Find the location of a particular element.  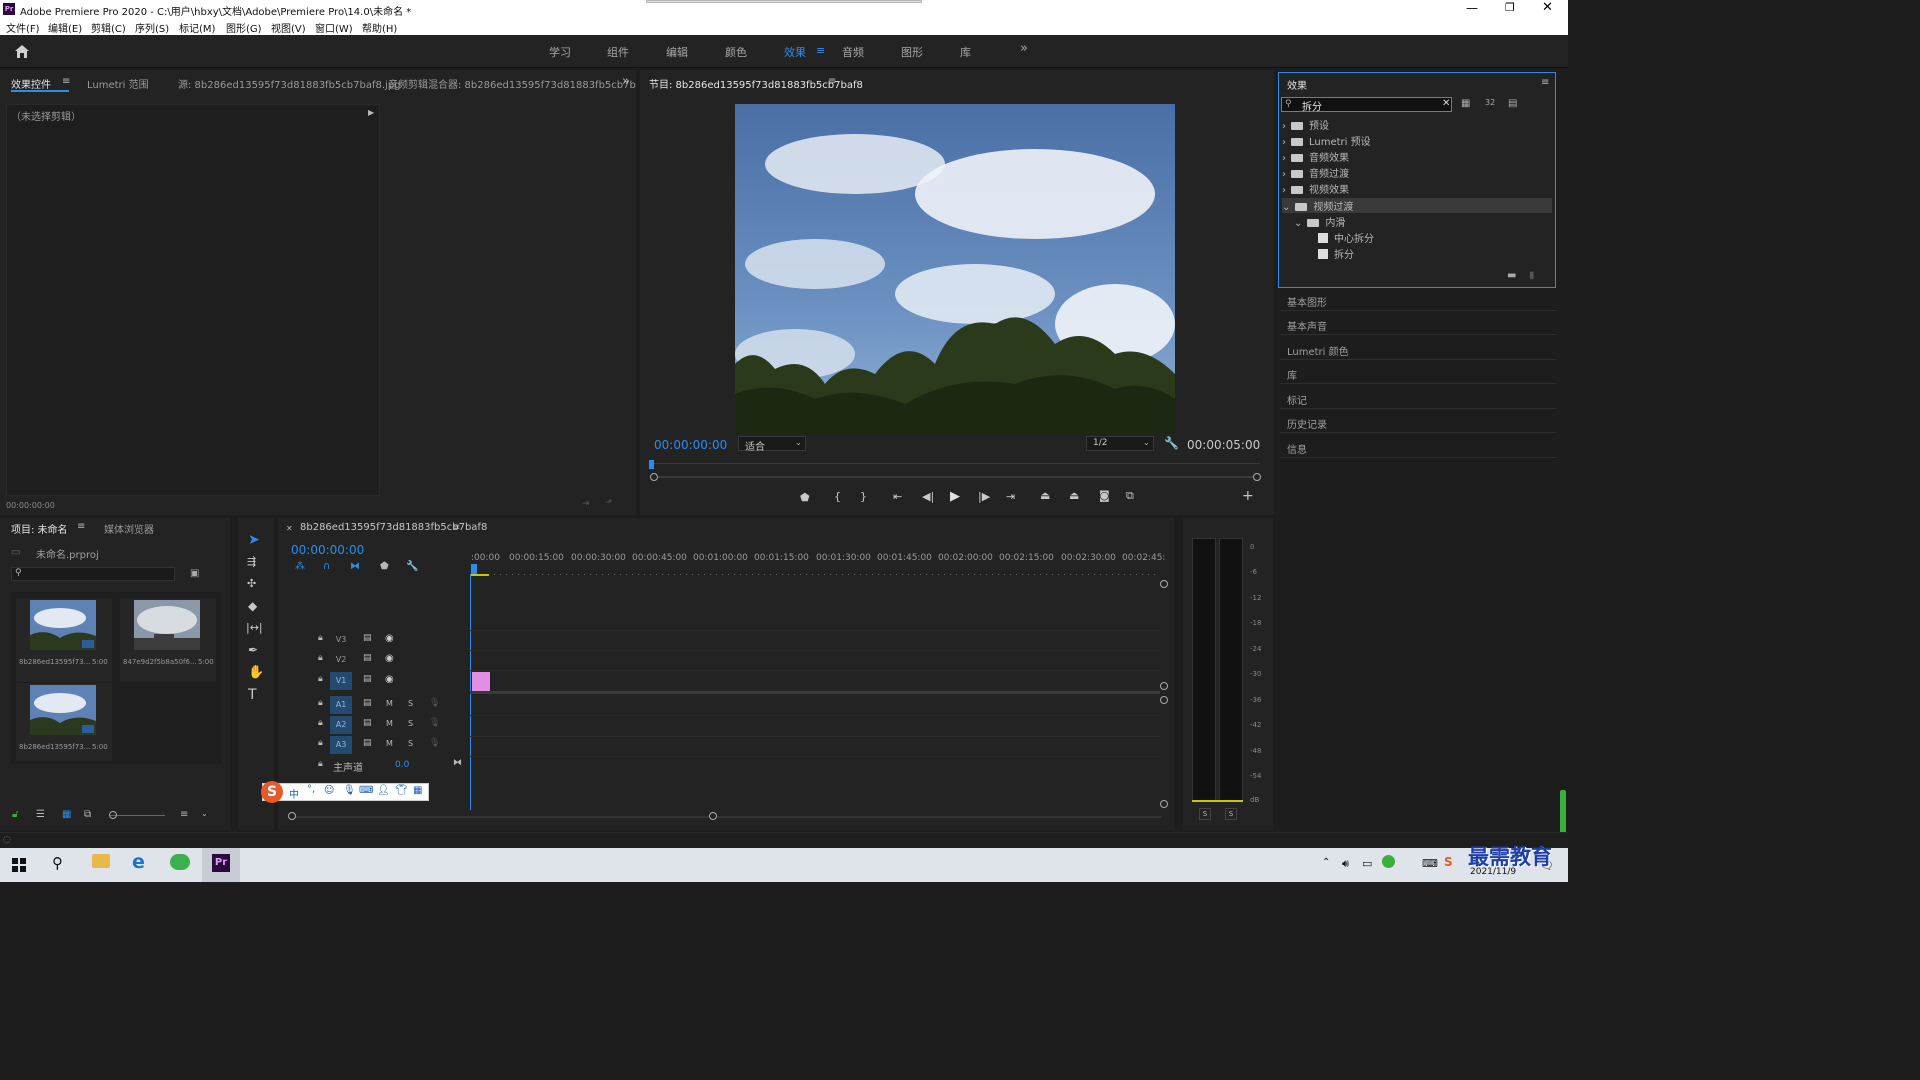

skin-shirt-icon: 👕︎ is located at coordinates (401, 790).